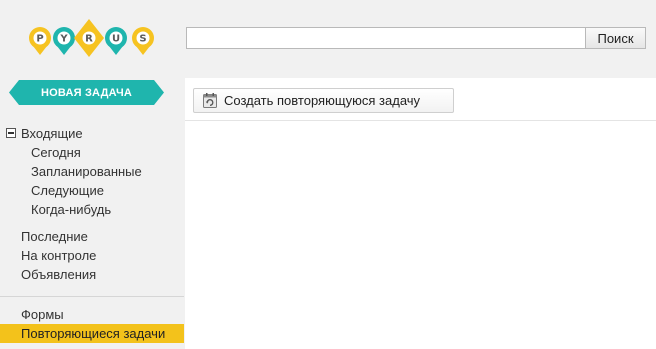 The width and height of the screenshot is (656, 349). I want to click on toolbar: Создать повторяющуюся задачу, so click(420, 99).